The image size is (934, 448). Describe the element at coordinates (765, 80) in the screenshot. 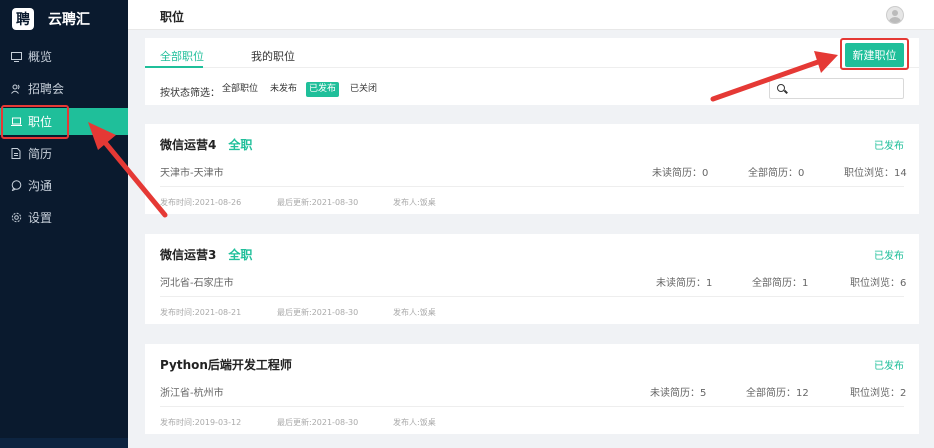

I see `annotation-arrow-button` at that location.